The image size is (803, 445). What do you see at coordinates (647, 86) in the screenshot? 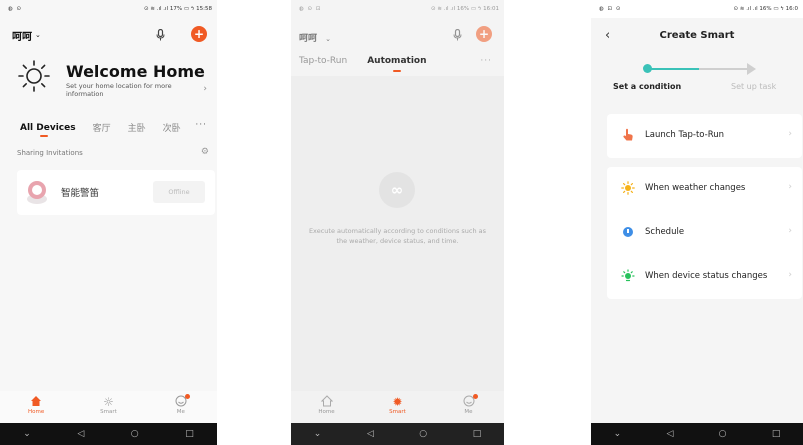
I see `step-1-label: Set a condition` at bounding box center [647, 86].